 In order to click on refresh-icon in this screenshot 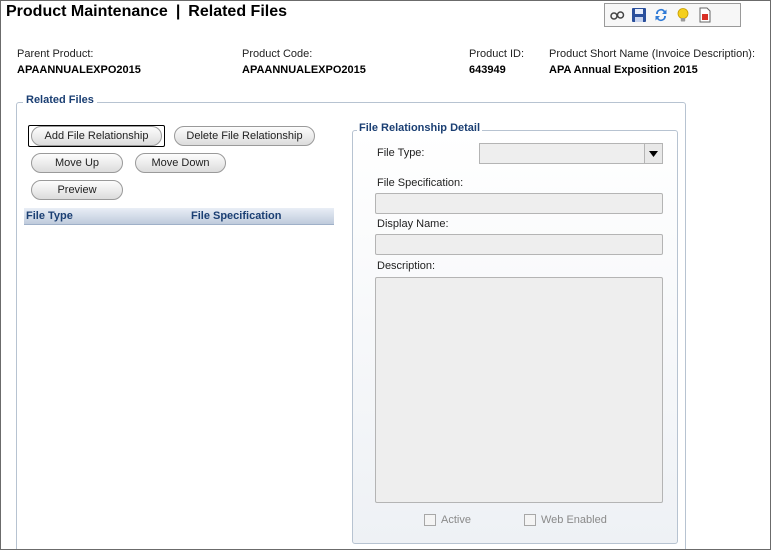, I will do `click(661, 15)`.